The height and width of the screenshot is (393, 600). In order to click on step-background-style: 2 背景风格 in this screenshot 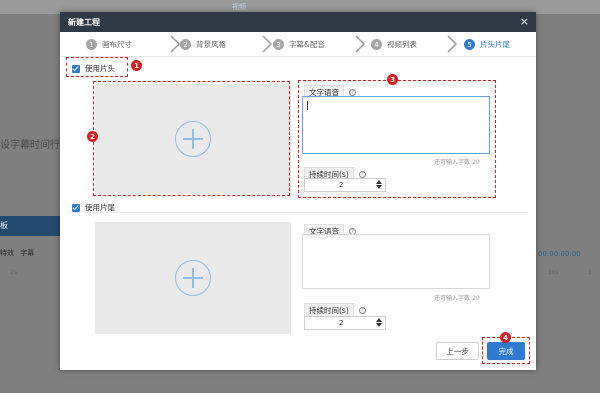, I will do `click(203, 44)`.